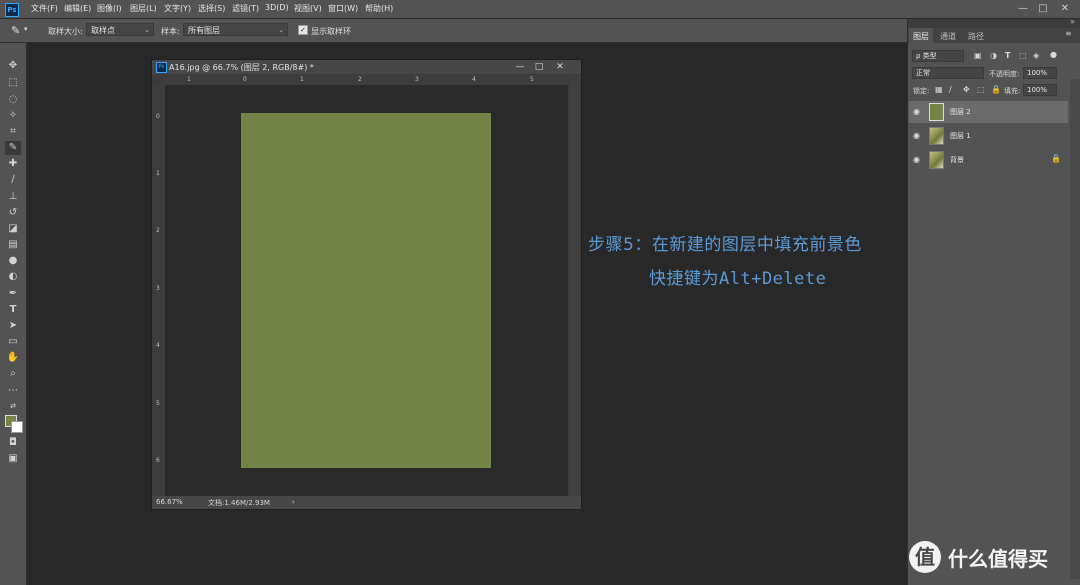 Image resolution: width=1080 pixels, height=585 pixels. Describe the element at coordinates (1053, 54) in the screenshot. I see `filter-toggle-icon: ●` at that location.